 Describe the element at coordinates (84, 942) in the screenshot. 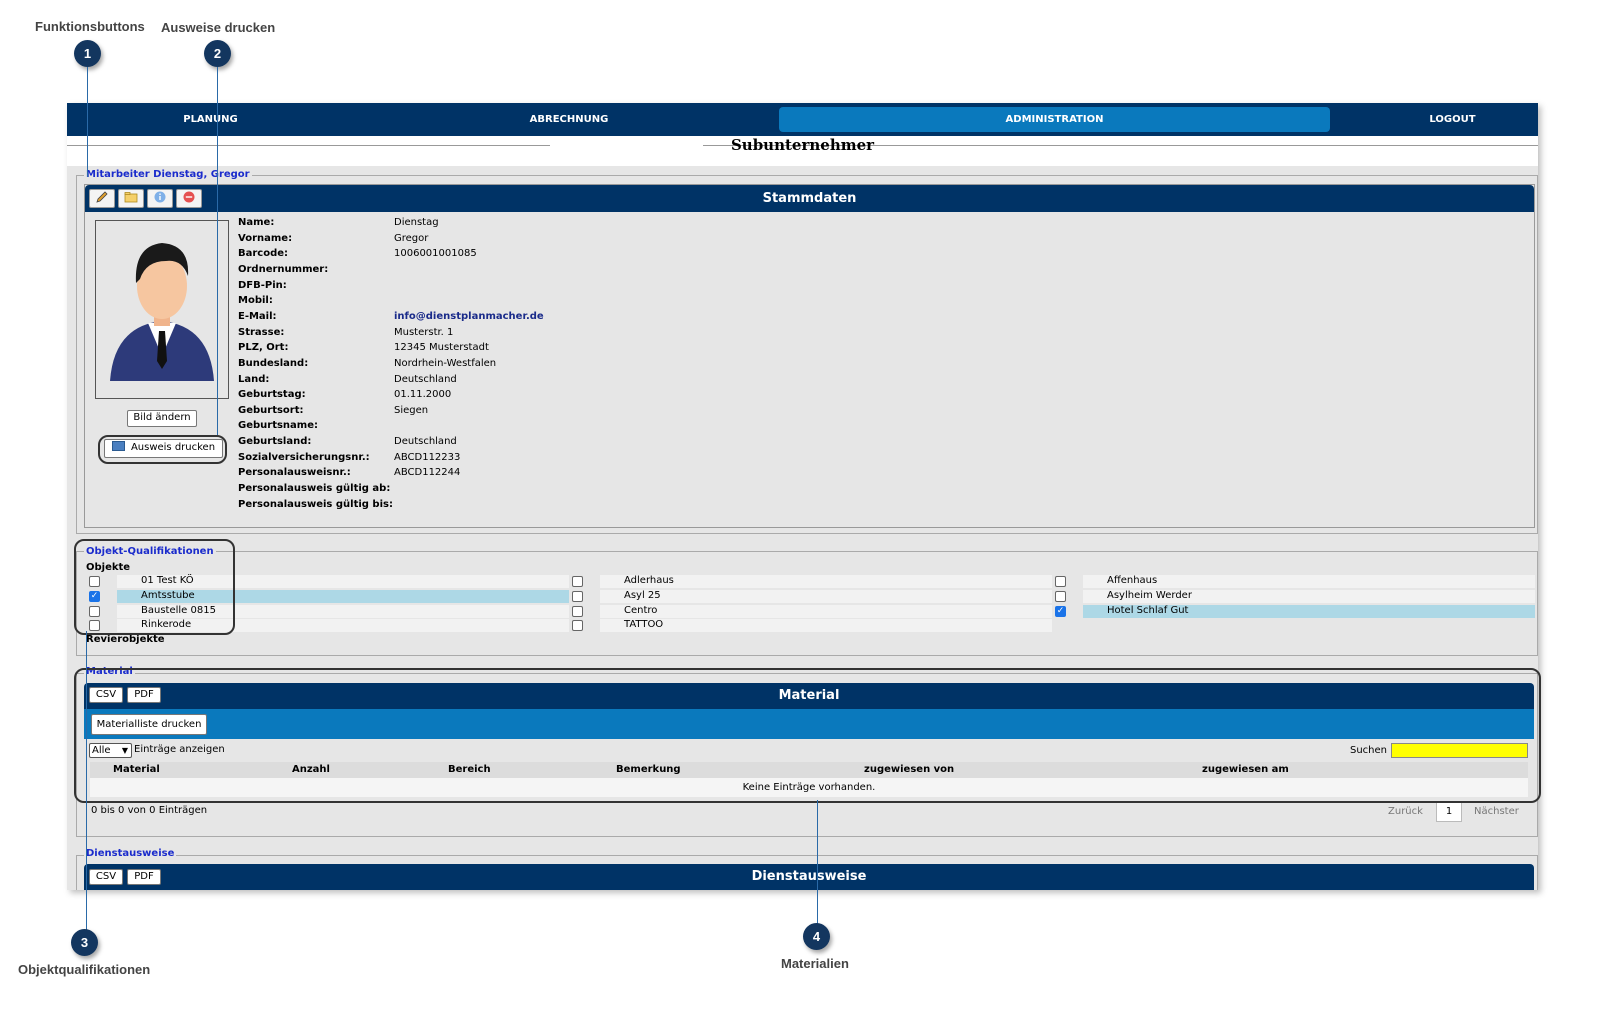

I see `callout-3-badge: 3` at that location.